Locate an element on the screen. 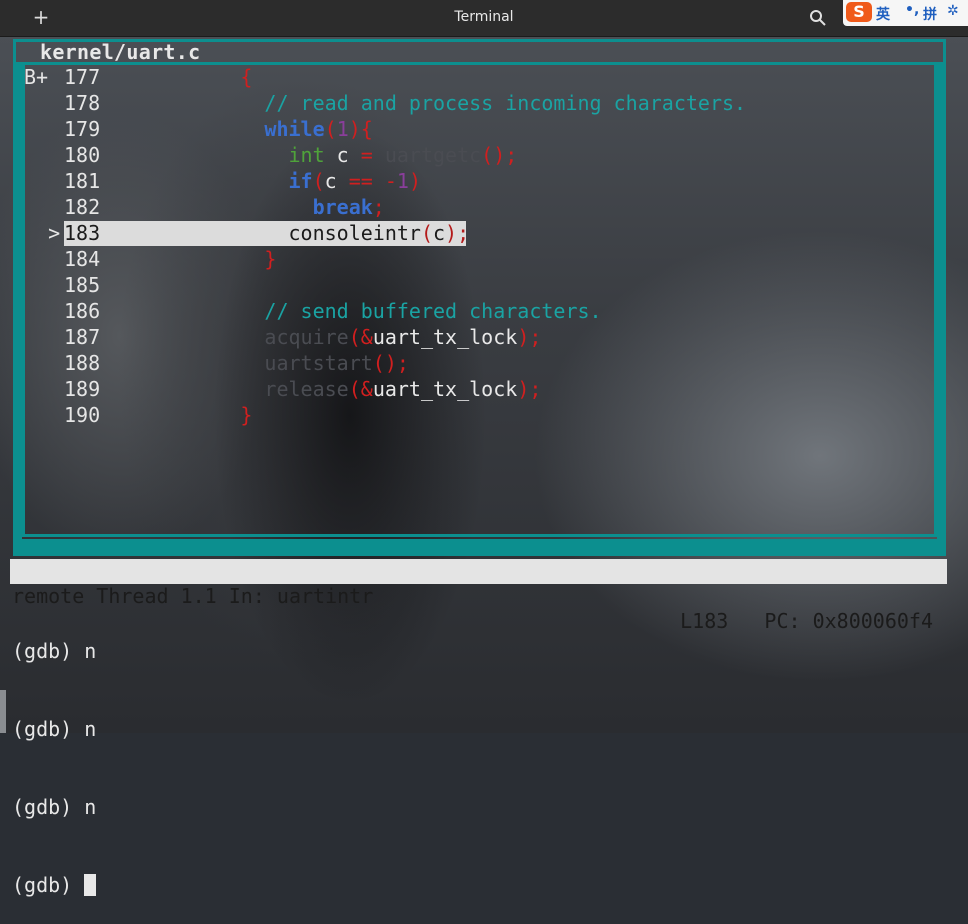  text-cursor is located at coordinates (90, 885).